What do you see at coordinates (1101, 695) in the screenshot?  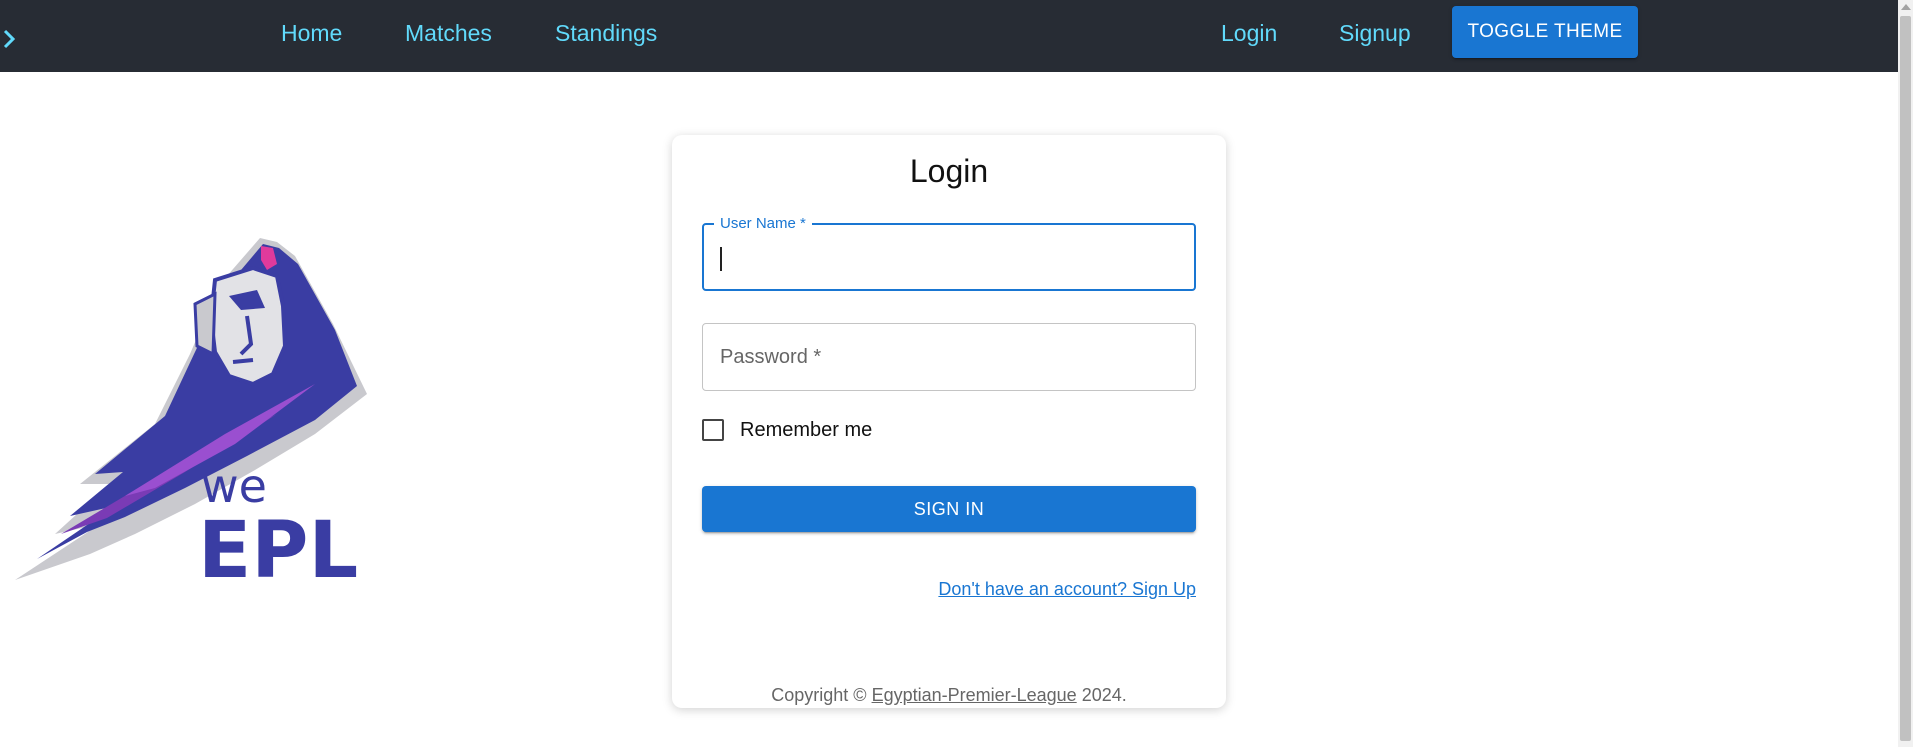 I see `copyright-suffix: 2024.` at bounding box center [1101, 695].